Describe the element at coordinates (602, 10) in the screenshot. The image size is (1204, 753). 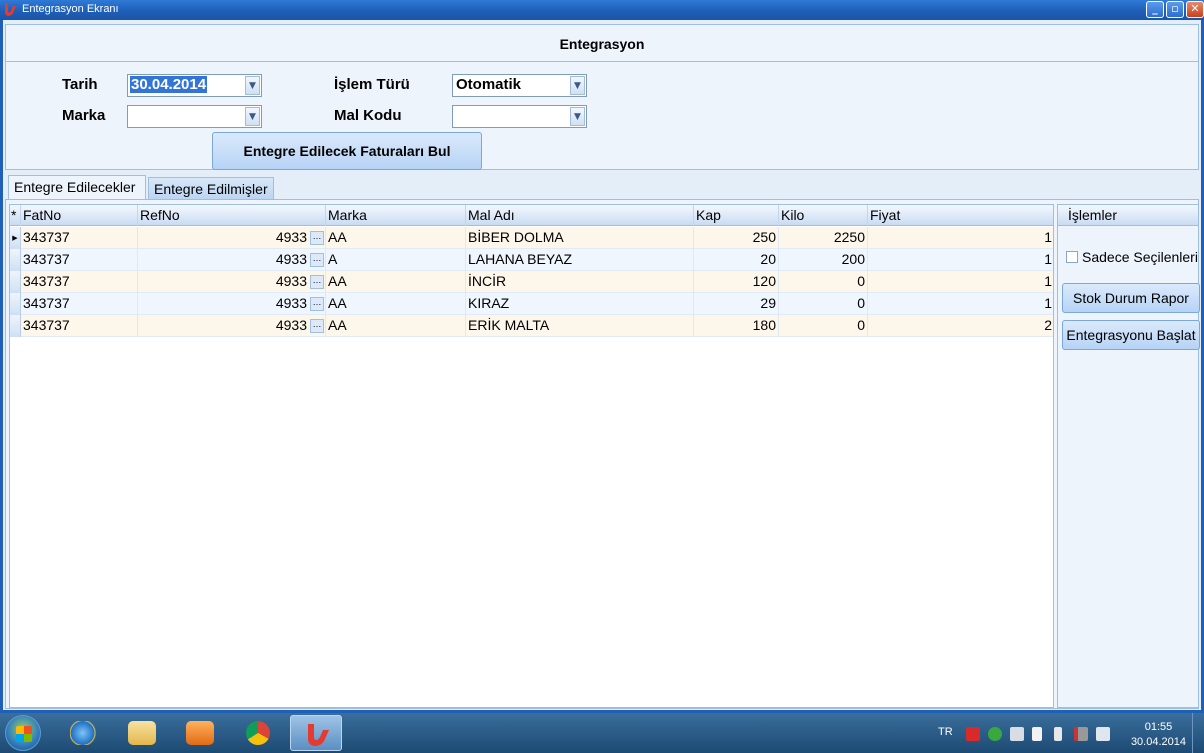
I see `title-bar: Entegrasyon Ekranı _ ▫ ✕` at that location.